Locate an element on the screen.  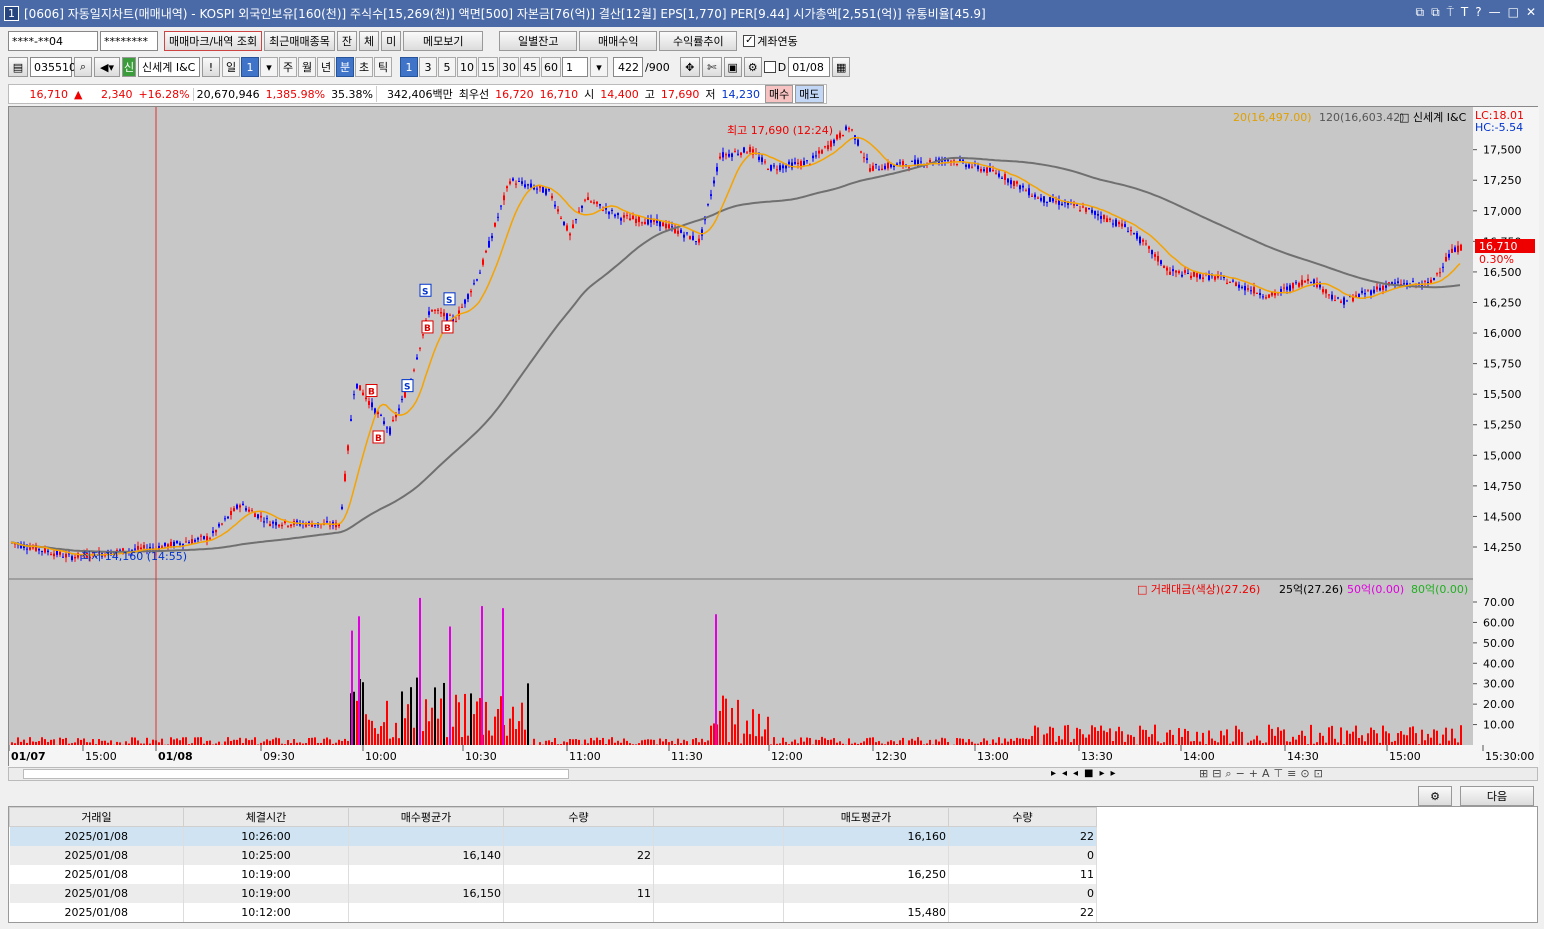
speaker-icon: ◀▾ is located at coordinates (107, 67).